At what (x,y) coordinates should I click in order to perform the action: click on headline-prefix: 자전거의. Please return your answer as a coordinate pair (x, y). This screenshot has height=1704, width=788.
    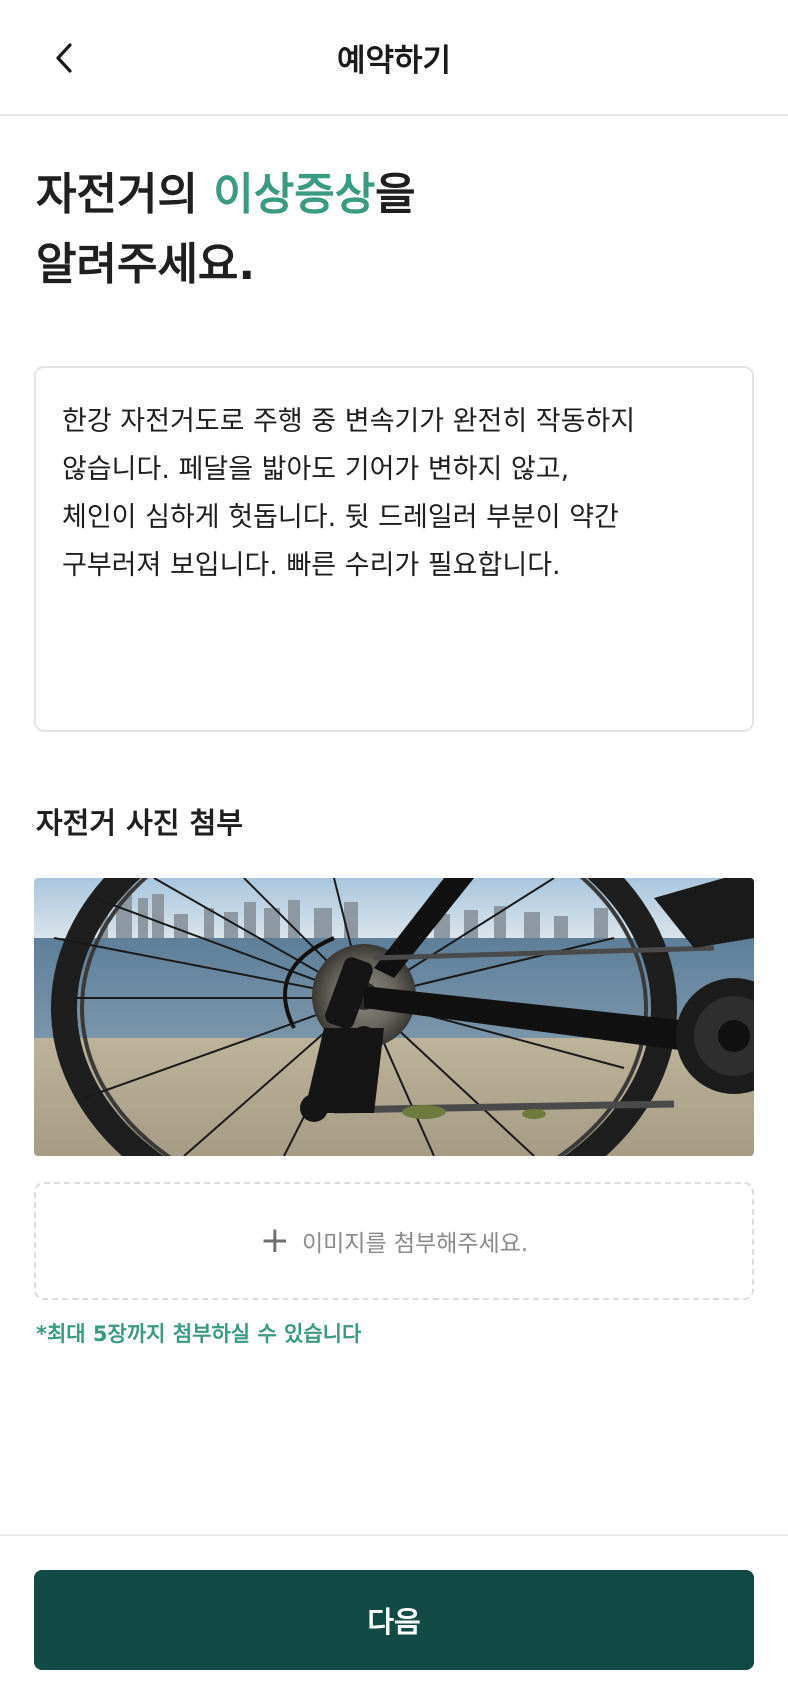
    Looking at the image, I should click on (125, 194).